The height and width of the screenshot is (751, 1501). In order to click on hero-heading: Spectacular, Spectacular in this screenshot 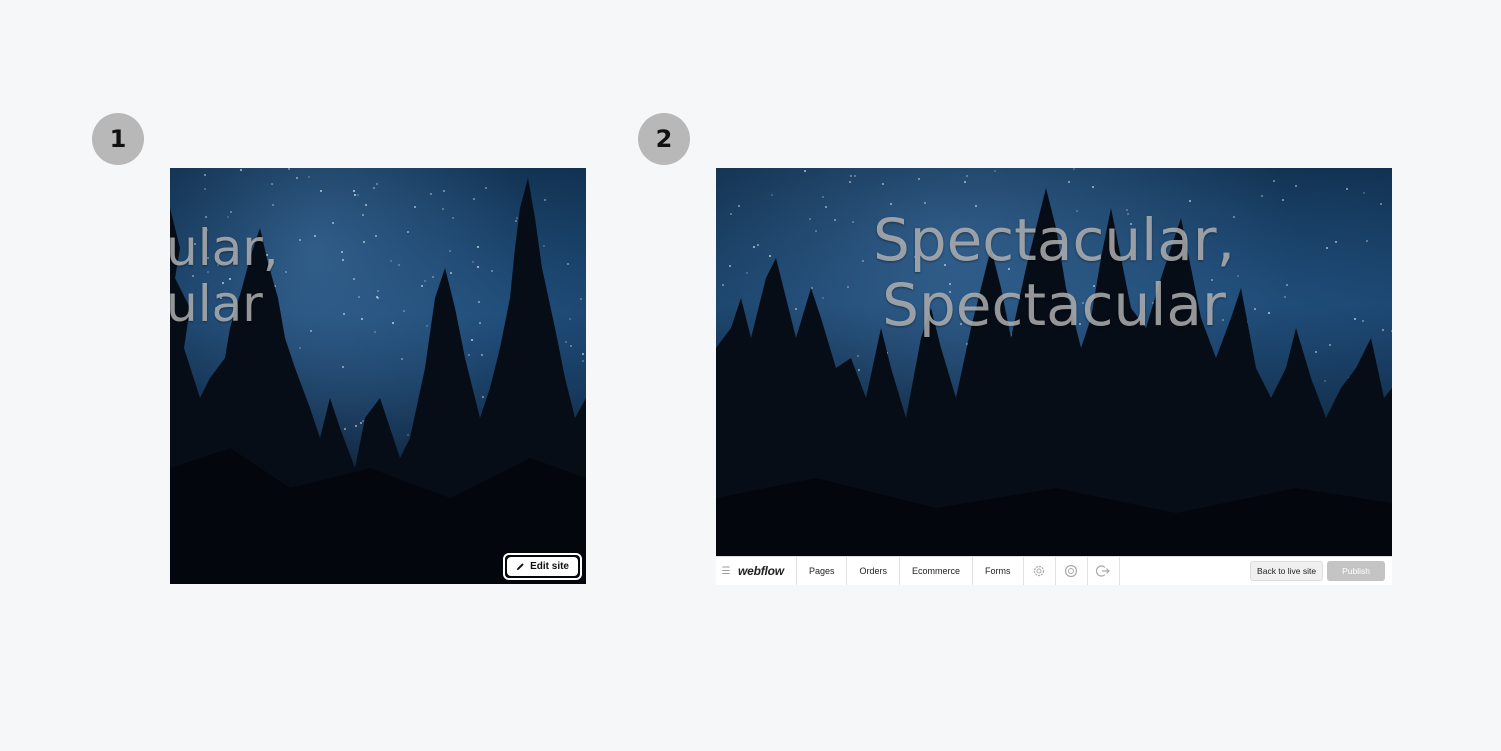, I will do `click(1054, 273)`.